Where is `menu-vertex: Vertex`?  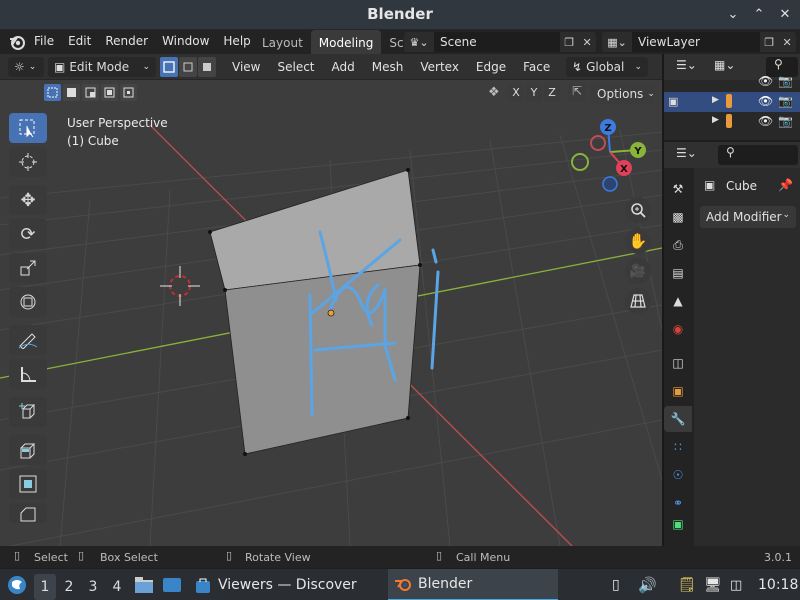 menu-vertex: Vertex is located at coordinates (439, 67).